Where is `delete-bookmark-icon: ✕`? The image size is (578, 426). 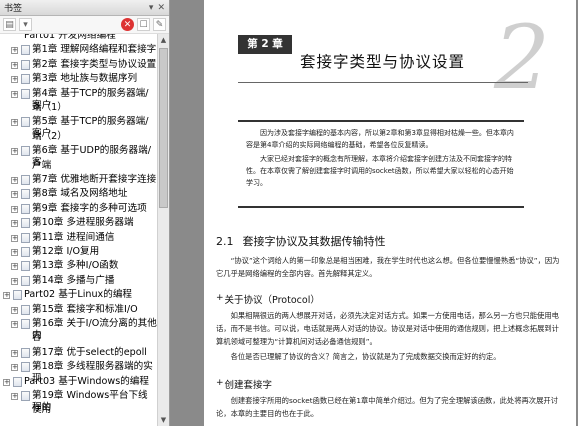 delete-bookmark-icon: ✕ is located at coordinates (127, 24).